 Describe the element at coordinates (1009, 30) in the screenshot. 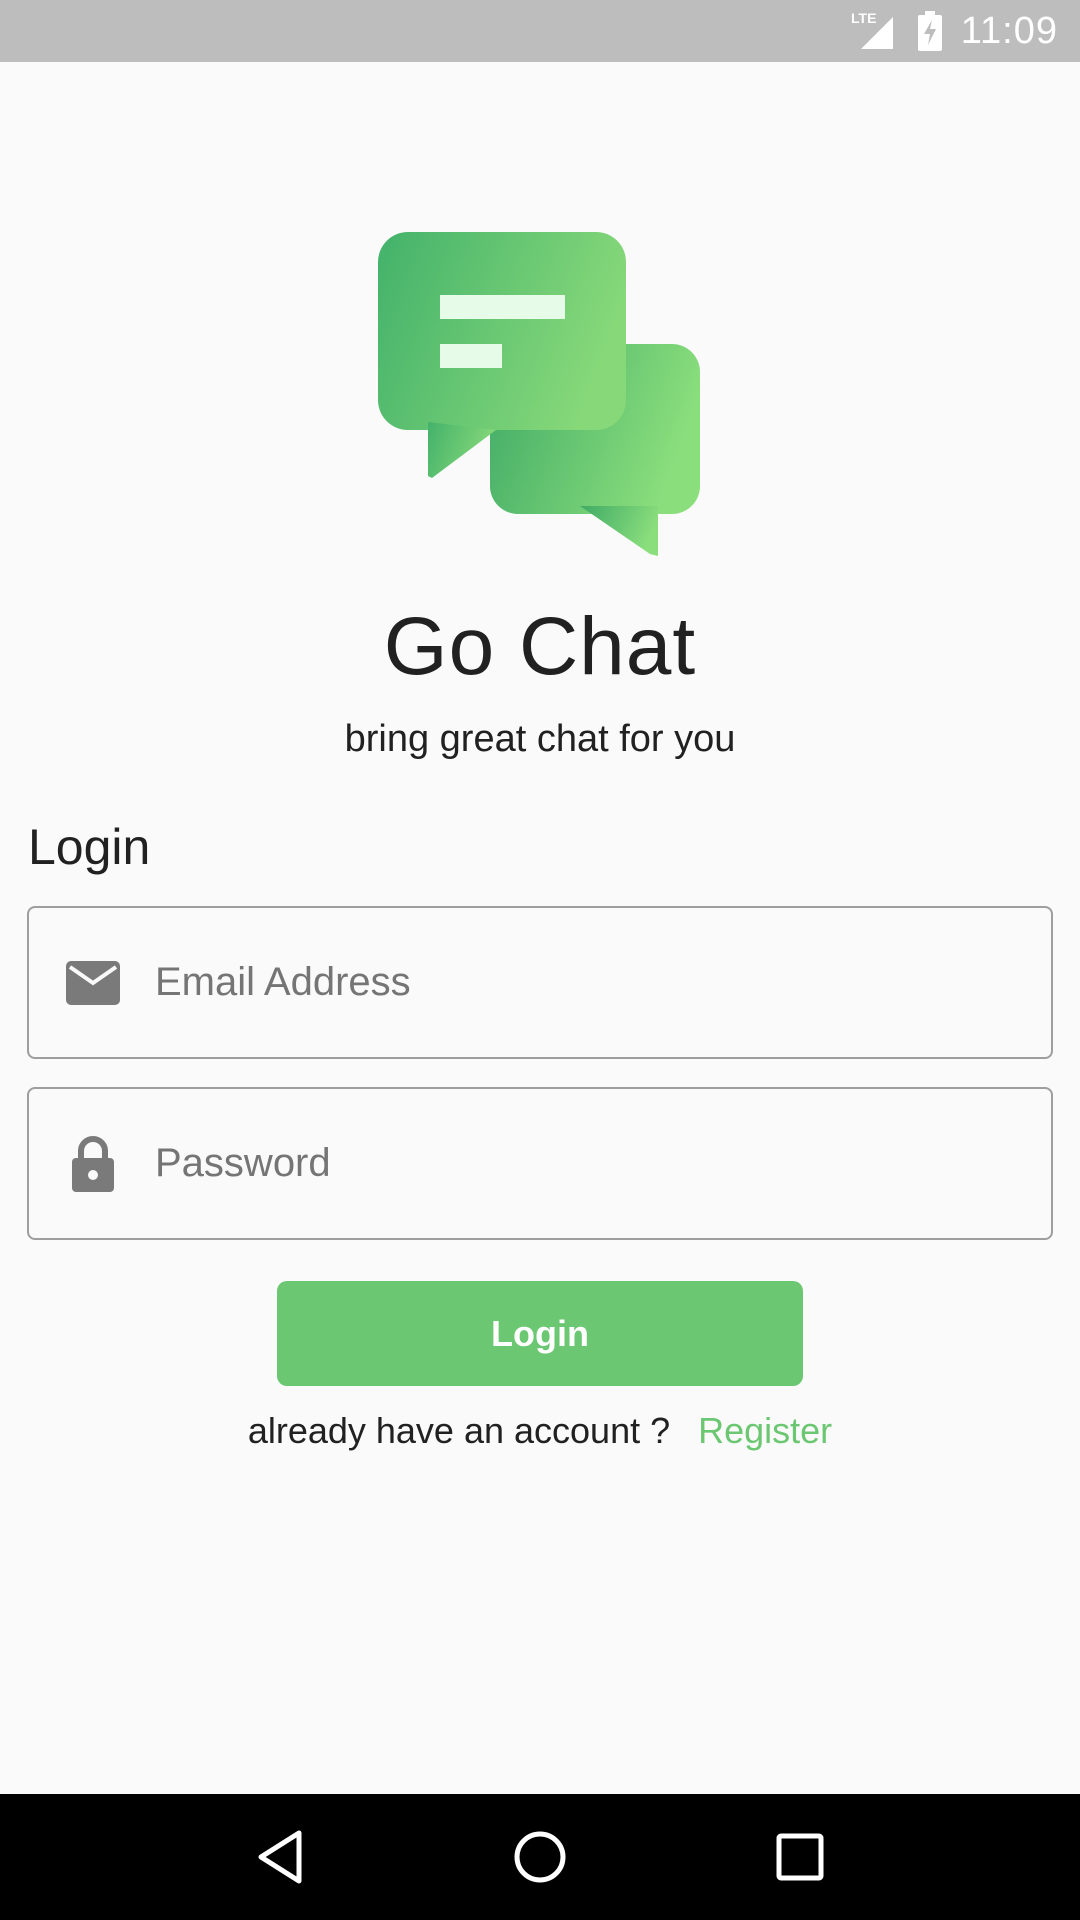

I see `status-time: 11:09` at that location.